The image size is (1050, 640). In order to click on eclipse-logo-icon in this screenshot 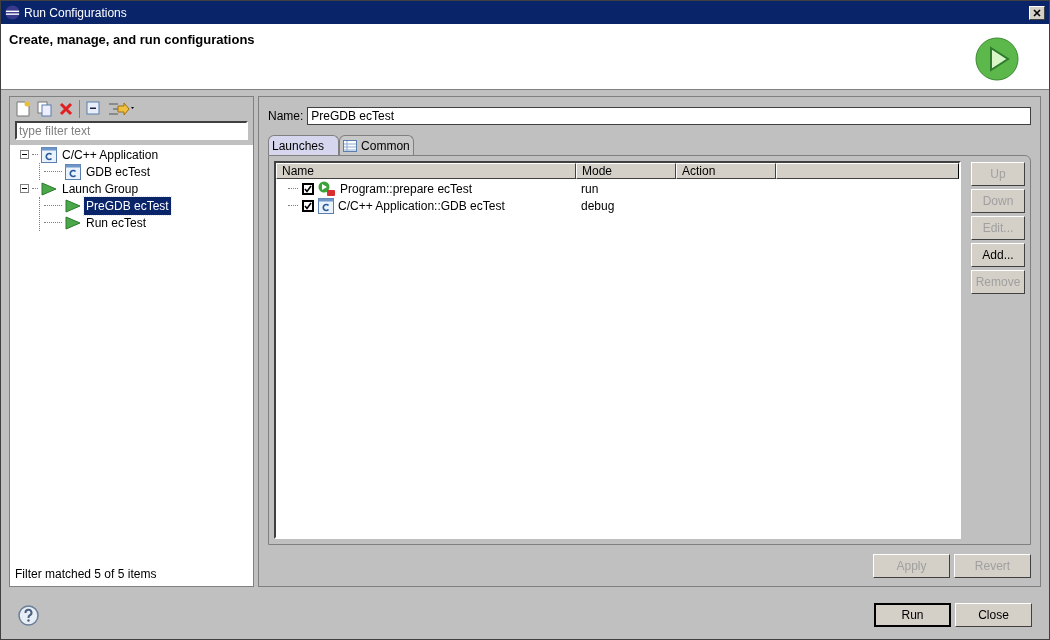, I will do `click(12, 12)`.